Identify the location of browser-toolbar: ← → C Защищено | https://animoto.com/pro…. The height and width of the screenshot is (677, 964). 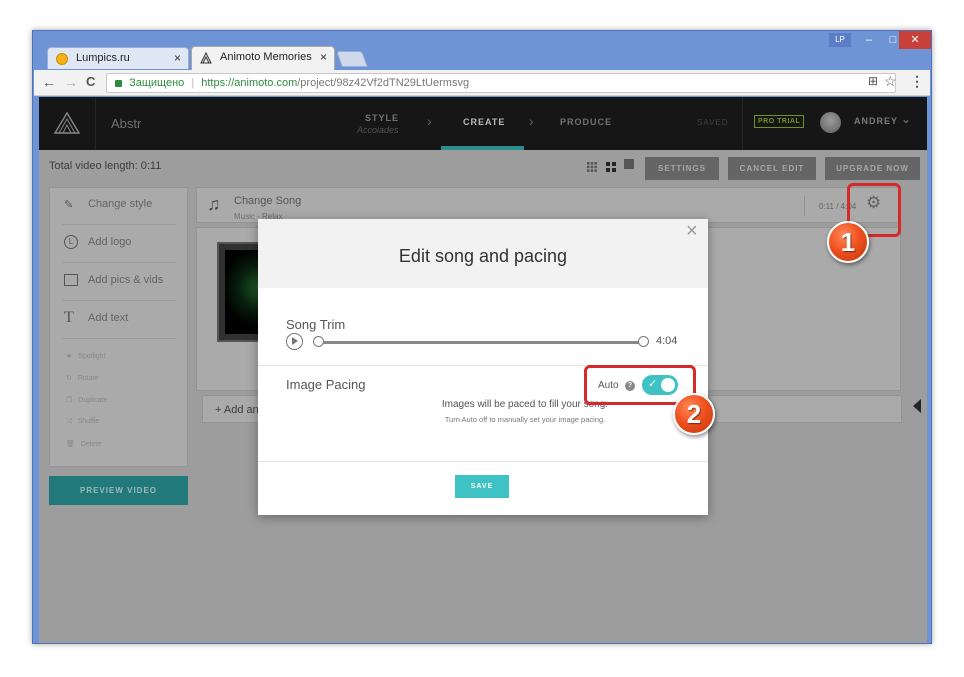
(482, 83).